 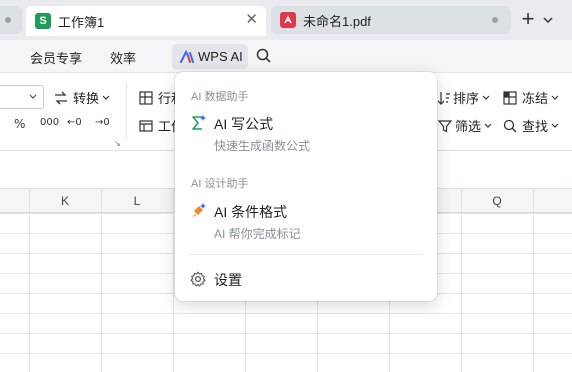 What do you see at coordinates (102, 122) in the screenshot?
I see `decrease-decimal-button: →0` at bounding box center [102, 122].